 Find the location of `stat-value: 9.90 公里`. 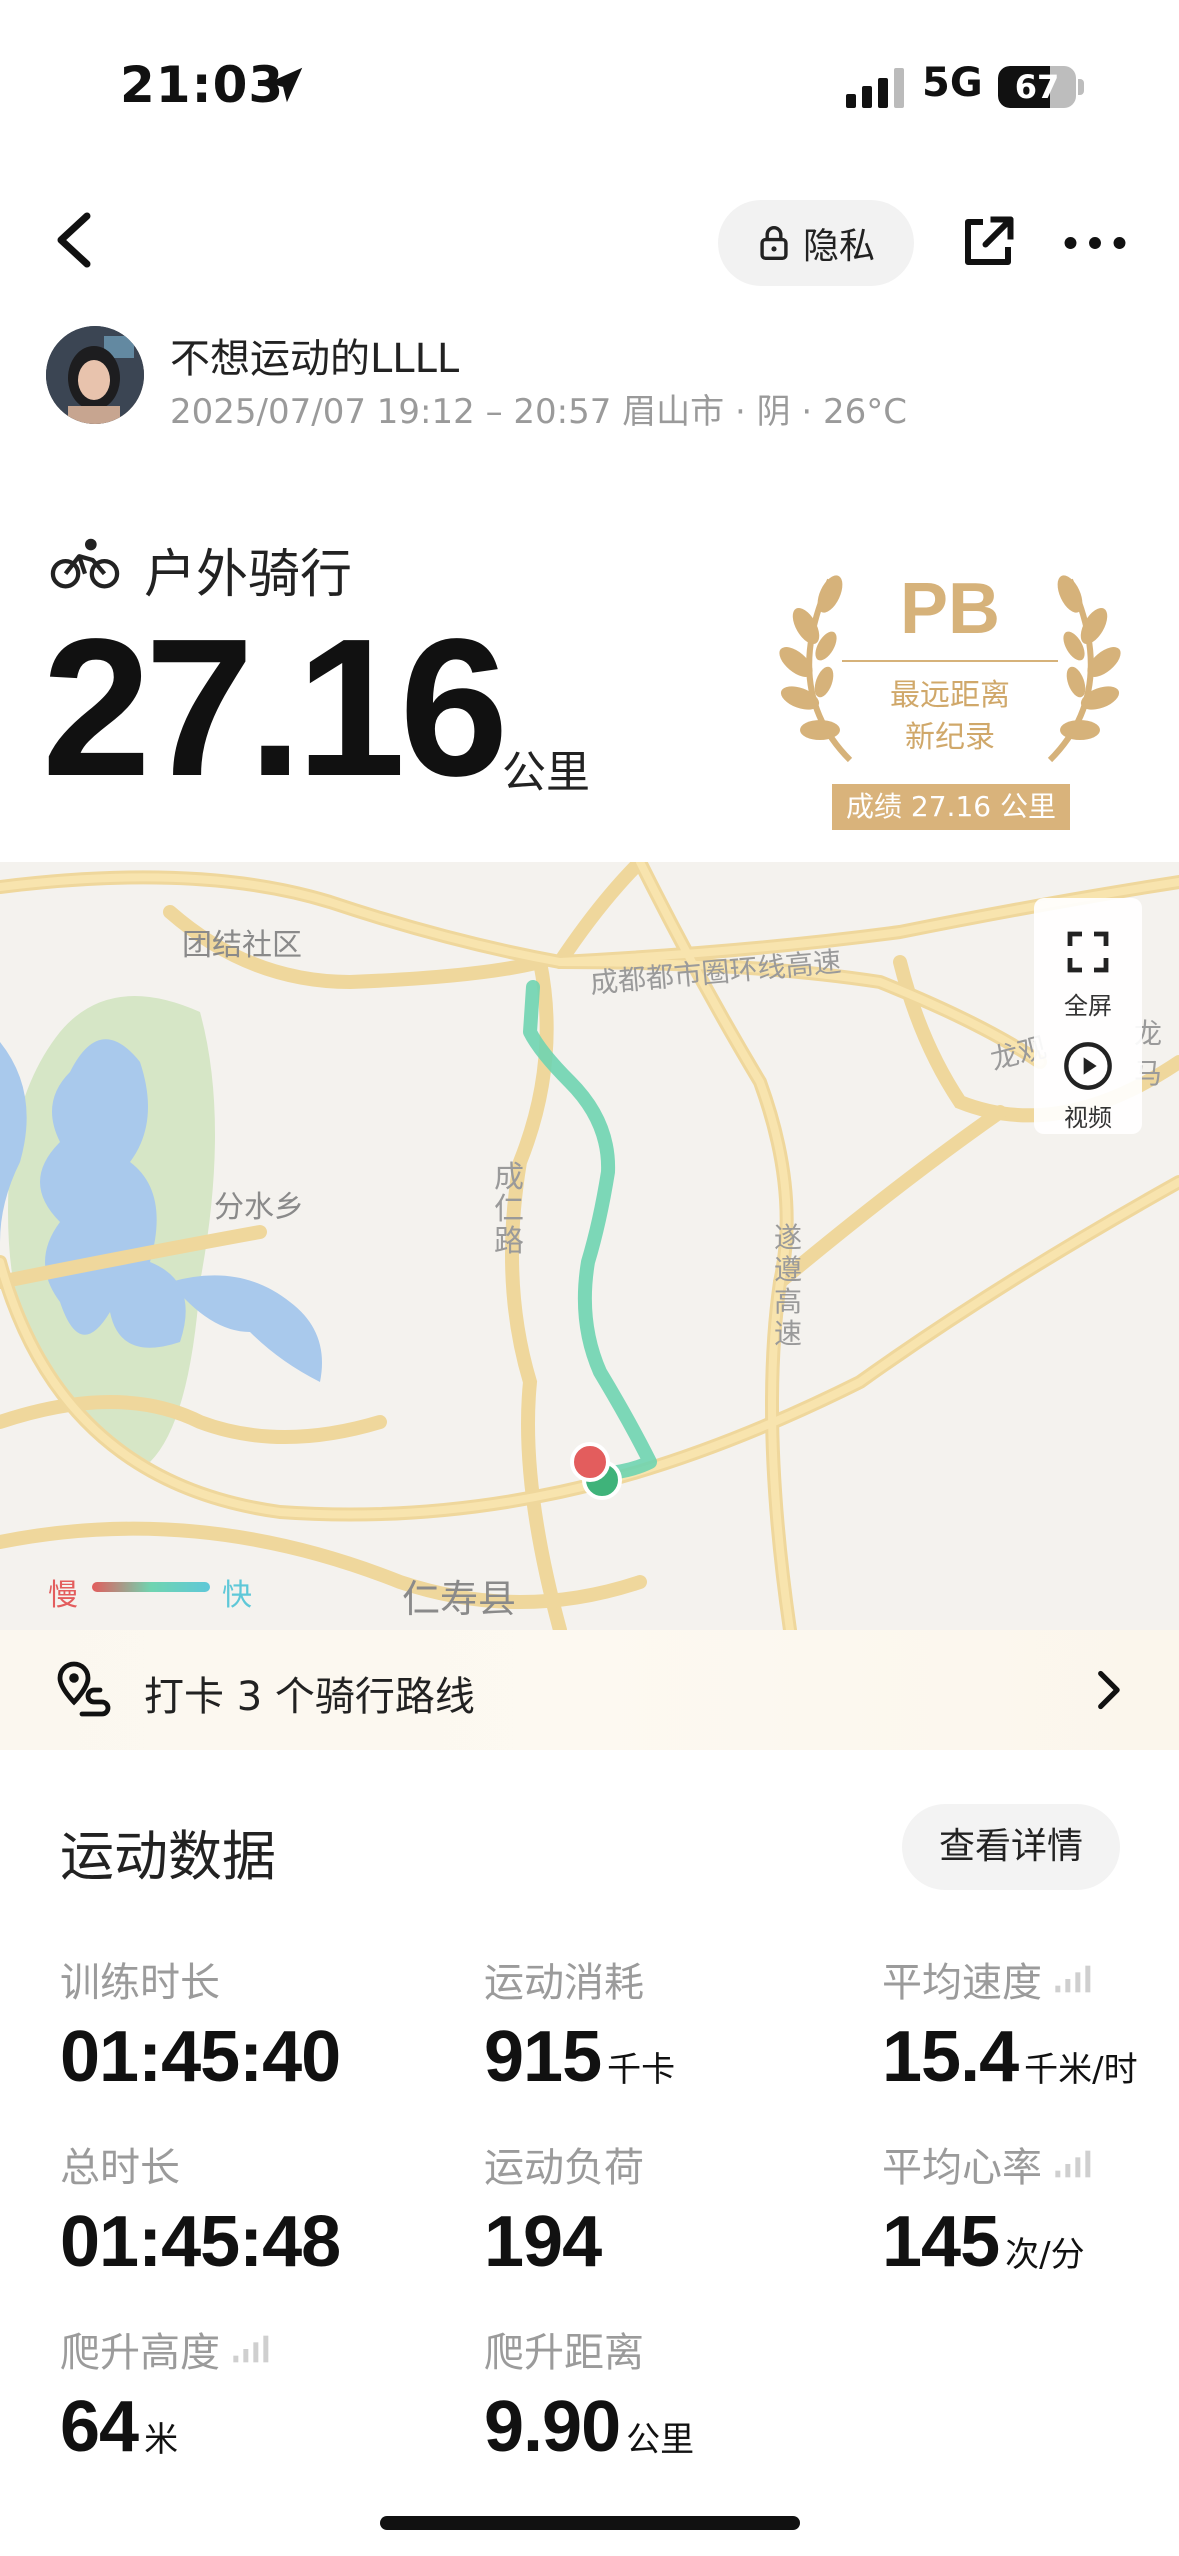

stat-value: 9.90 公里 is located at coordinates (589, 2427).